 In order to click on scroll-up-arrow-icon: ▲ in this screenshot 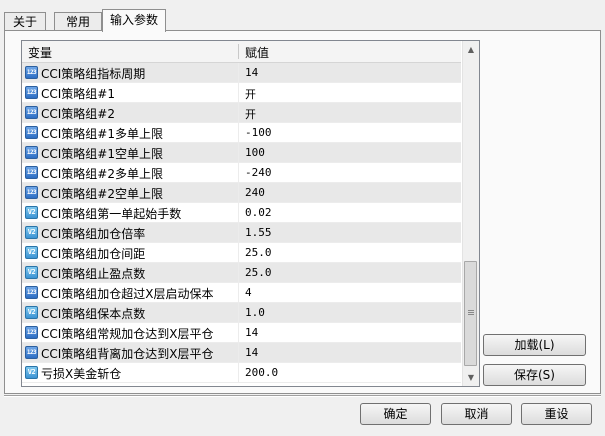, I will do `click(471, 49)`.